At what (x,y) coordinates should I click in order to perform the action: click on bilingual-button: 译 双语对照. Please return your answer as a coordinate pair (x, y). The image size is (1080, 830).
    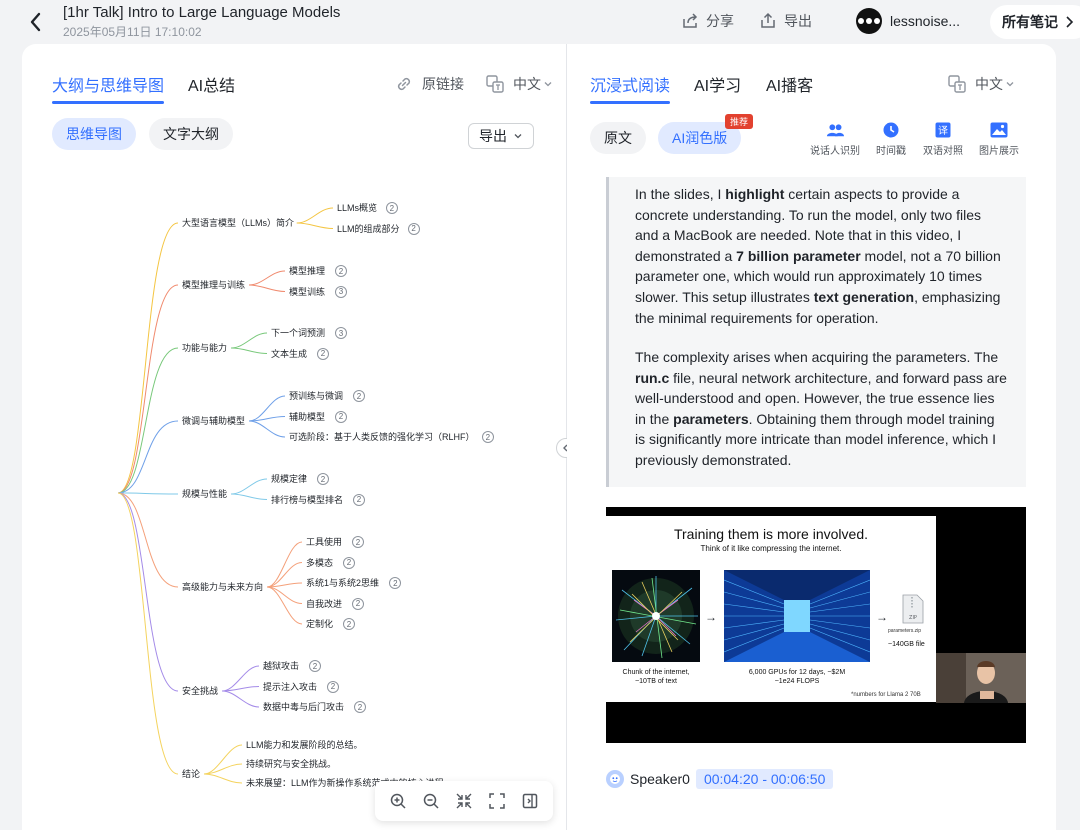
    Looking at the image, I should click on (943, 139).